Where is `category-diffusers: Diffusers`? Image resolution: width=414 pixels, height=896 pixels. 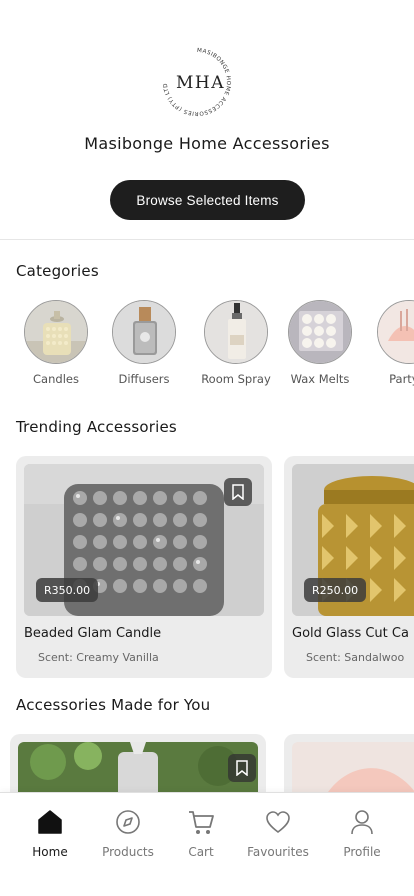 category-diffusers: Diffusers is located at coordinates (144, 342).